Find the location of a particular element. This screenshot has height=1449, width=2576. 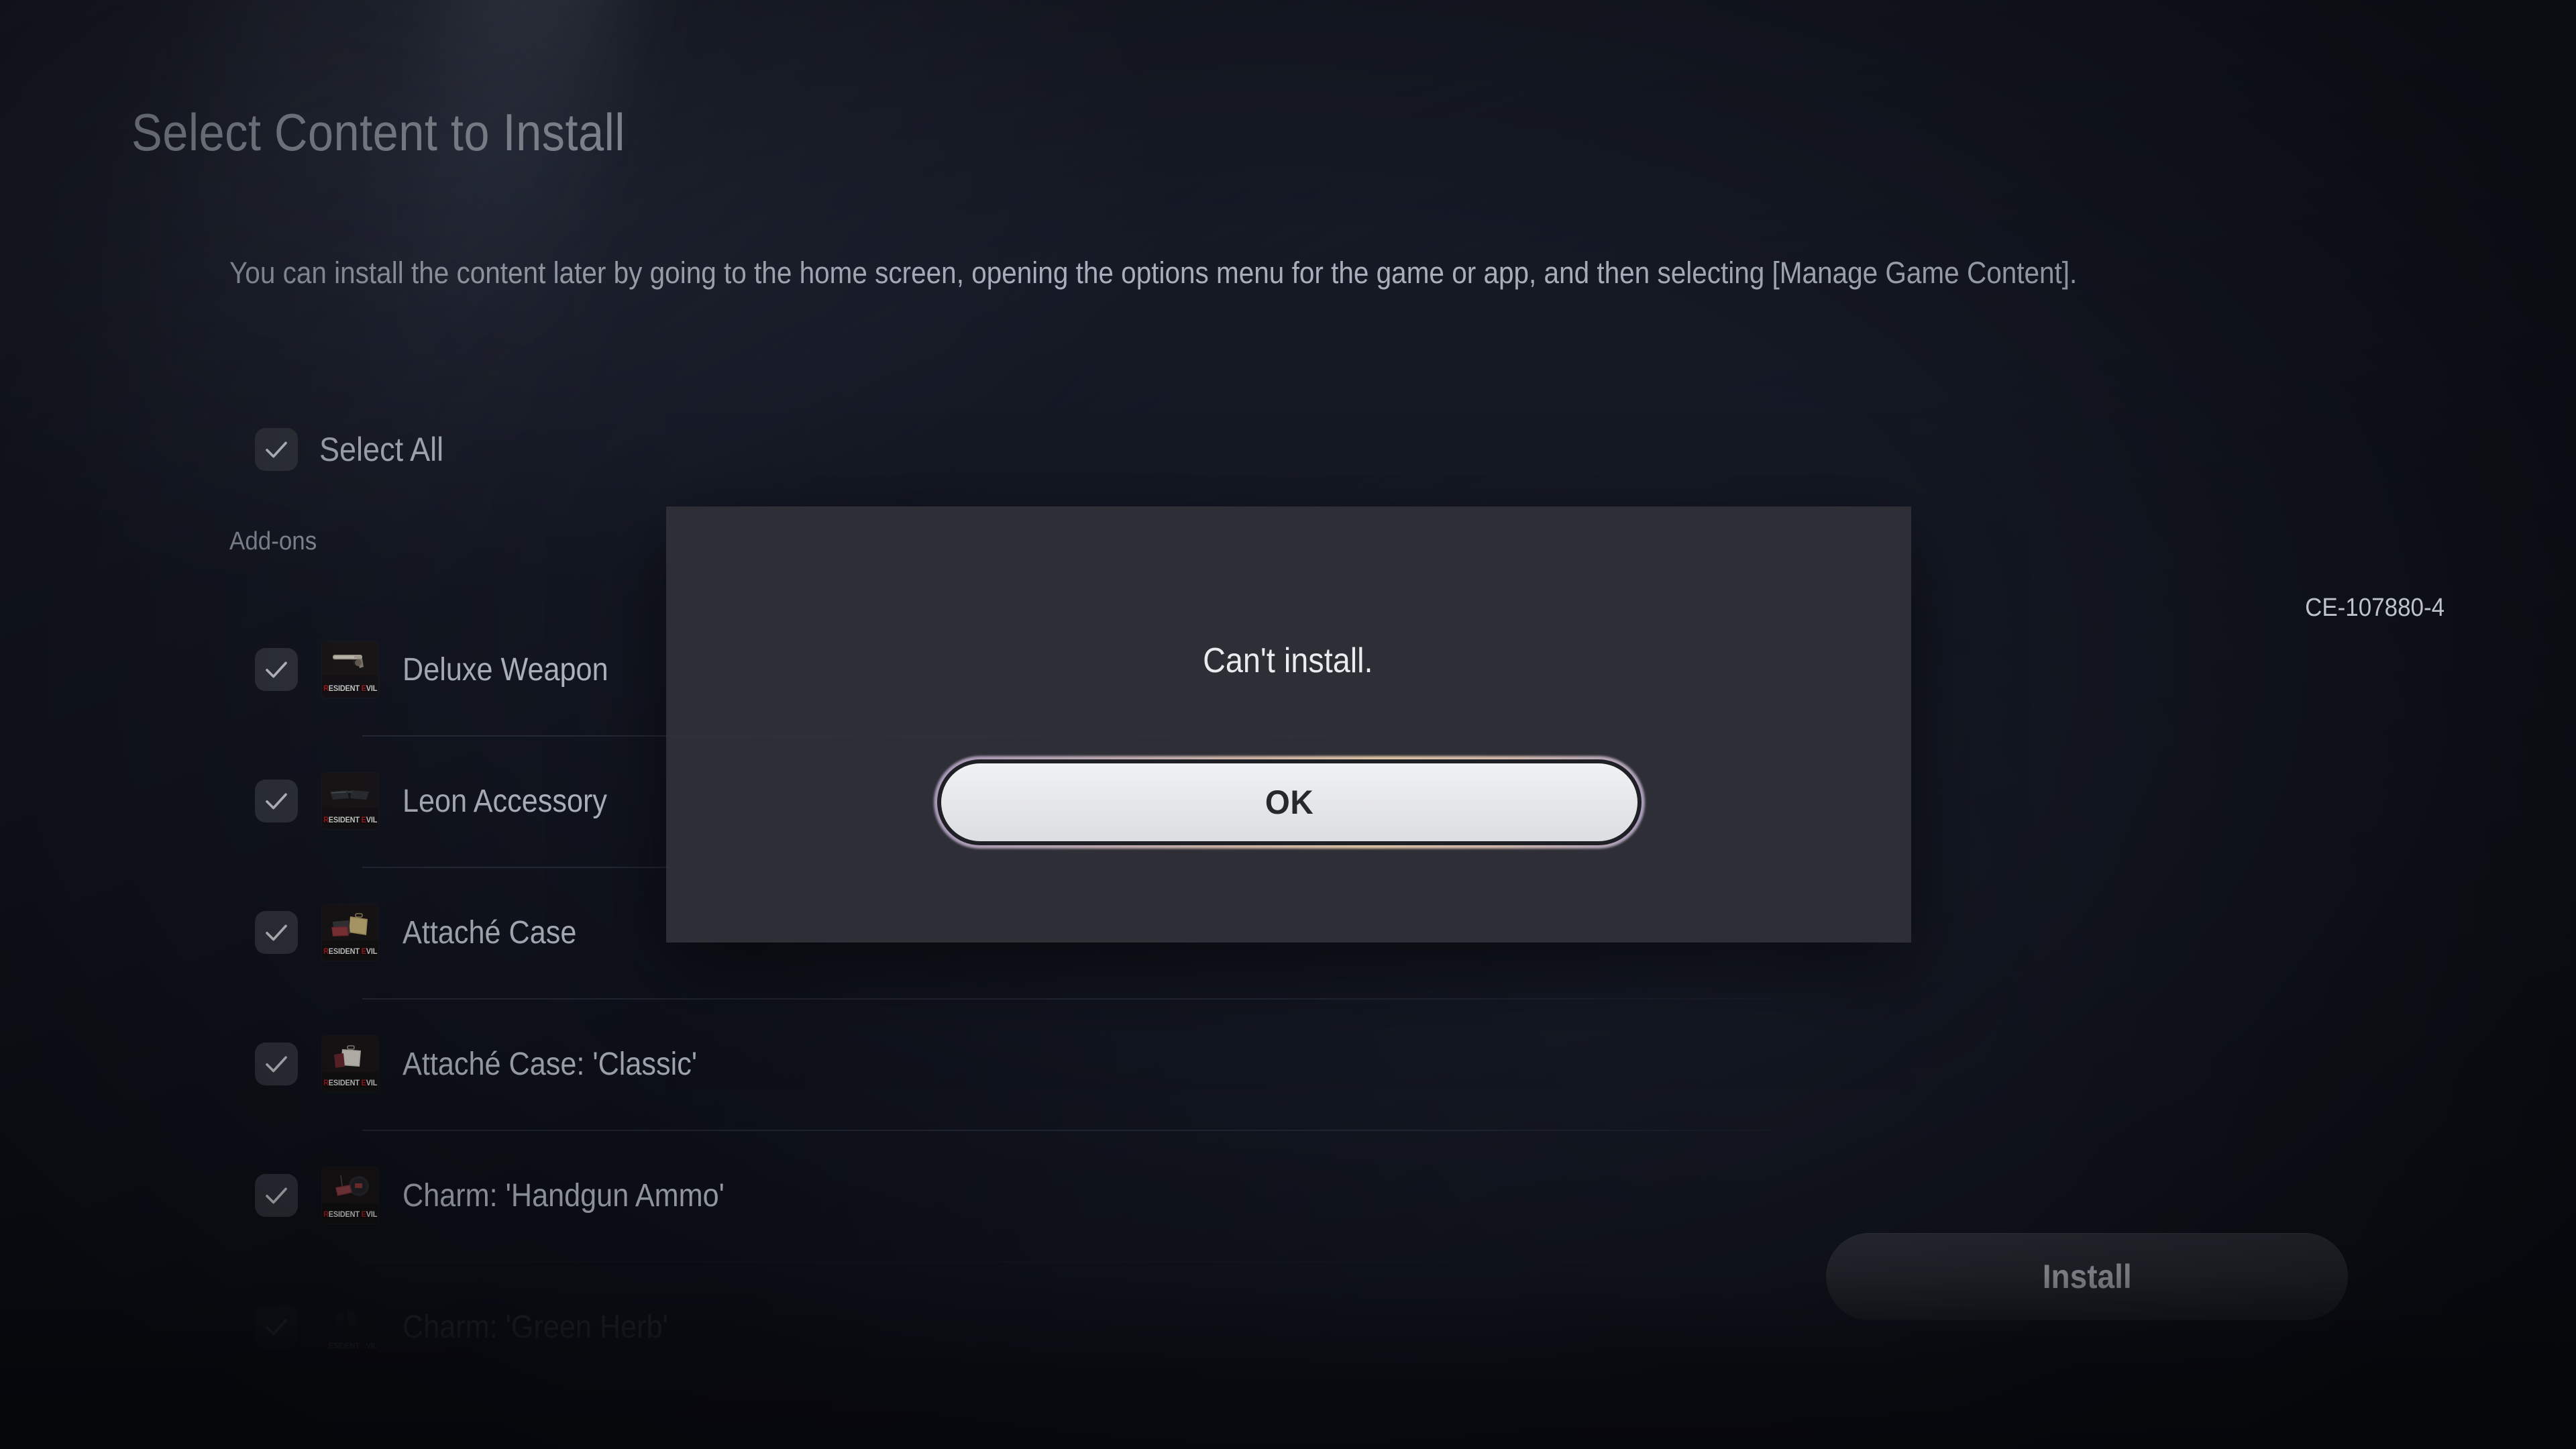

install-button-label: Install is located at coordinates (2087, 1276).